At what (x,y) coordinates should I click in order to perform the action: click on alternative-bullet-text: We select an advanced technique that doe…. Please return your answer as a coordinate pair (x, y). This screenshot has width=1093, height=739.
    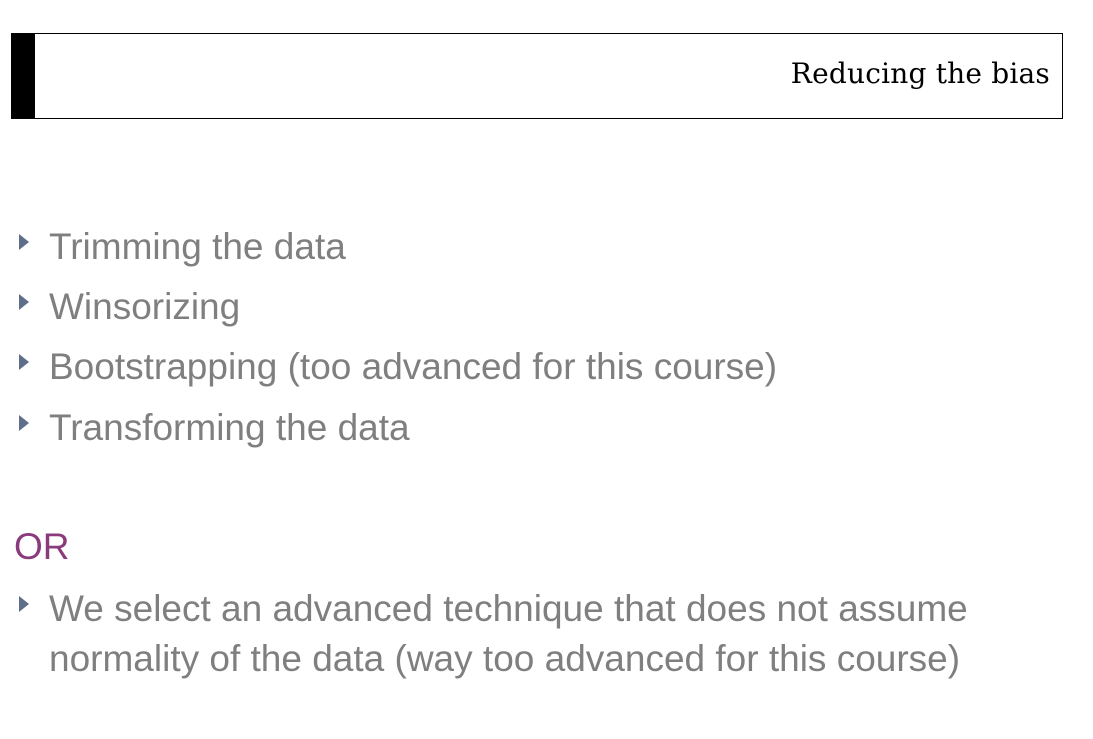
    Looking at the image, I should click on (544, 634).